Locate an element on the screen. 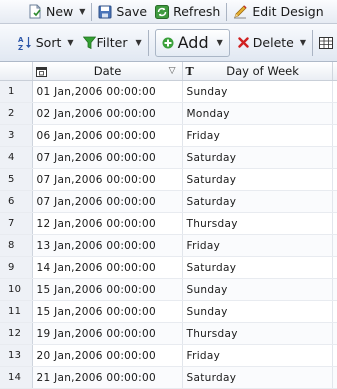 The height and width of the screenshot is (389, 337). row-number-cell: 10 is located at coordinates (16, 289).